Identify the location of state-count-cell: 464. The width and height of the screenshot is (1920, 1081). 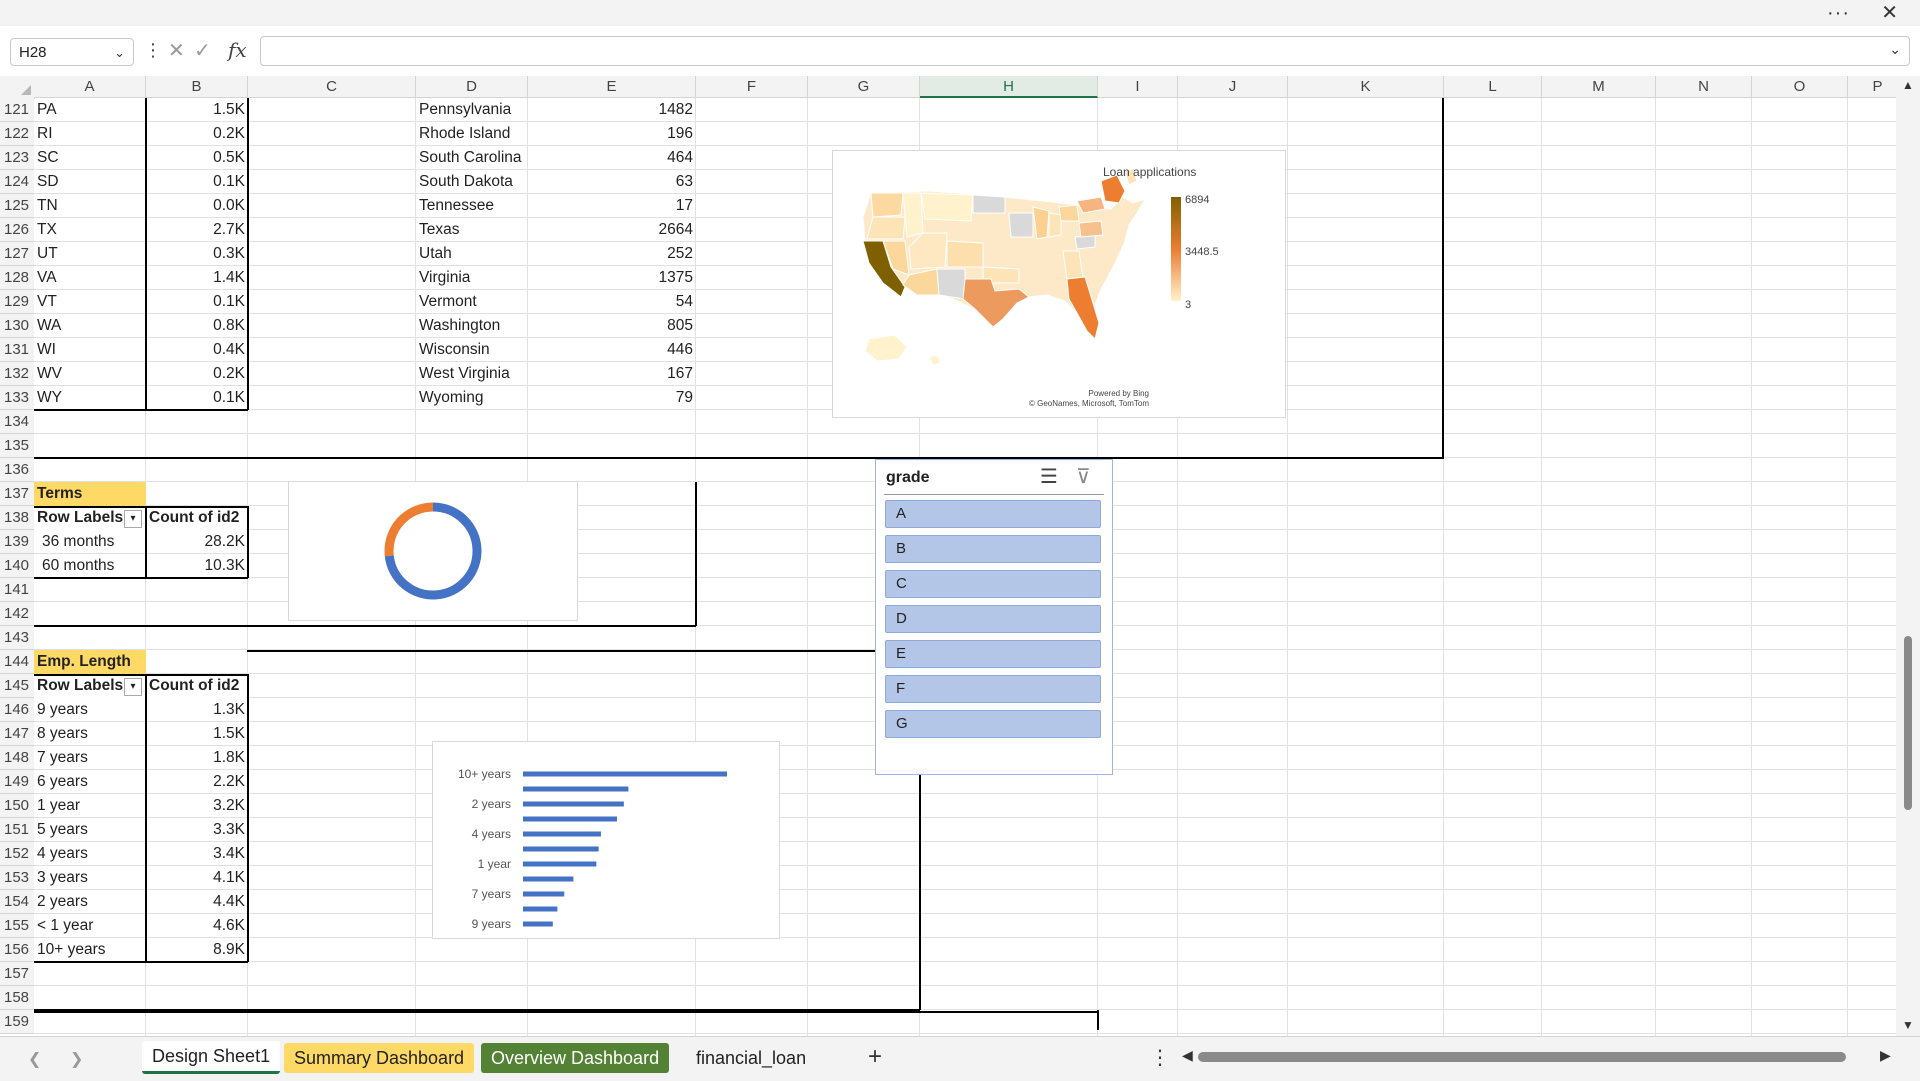
(612, 158).